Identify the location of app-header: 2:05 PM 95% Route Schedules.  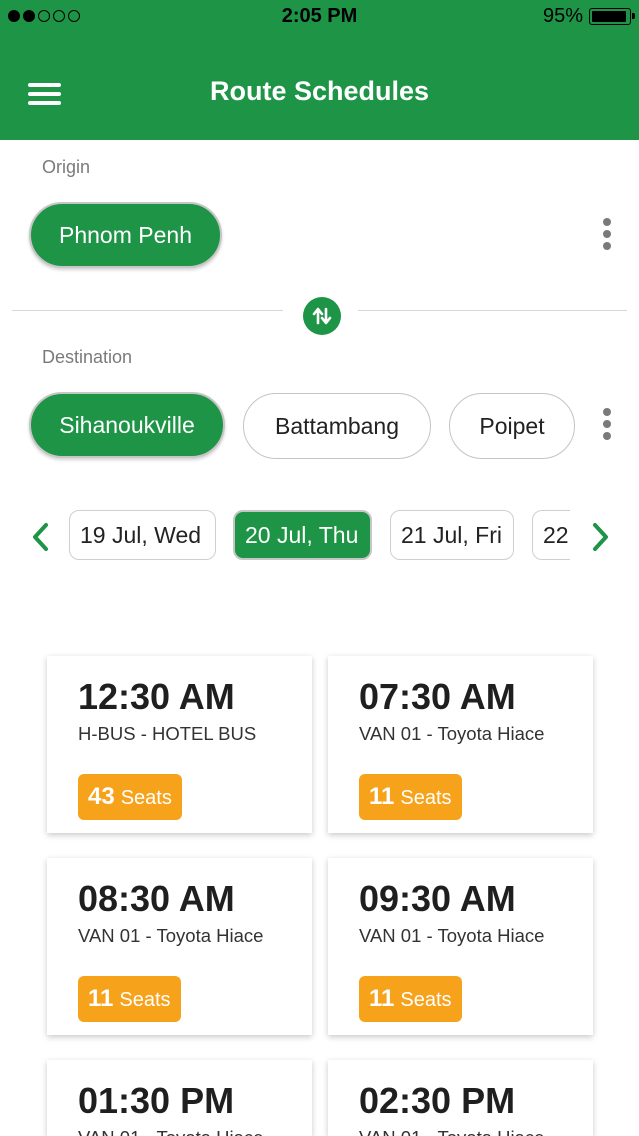
(319, 70).